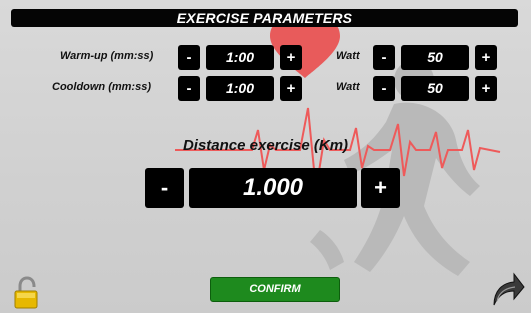 The height and width of the screenshot is (313, 531). Describe the element at coordinates (291, 57) in the screenshot. I see `warmup-increase-button: +` at that location.